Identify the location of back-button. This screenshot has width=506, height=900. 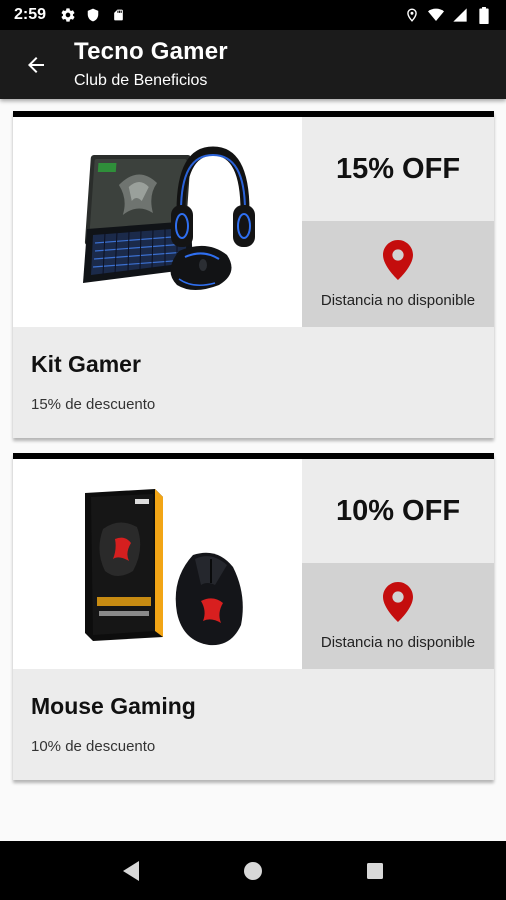
(36, 64).